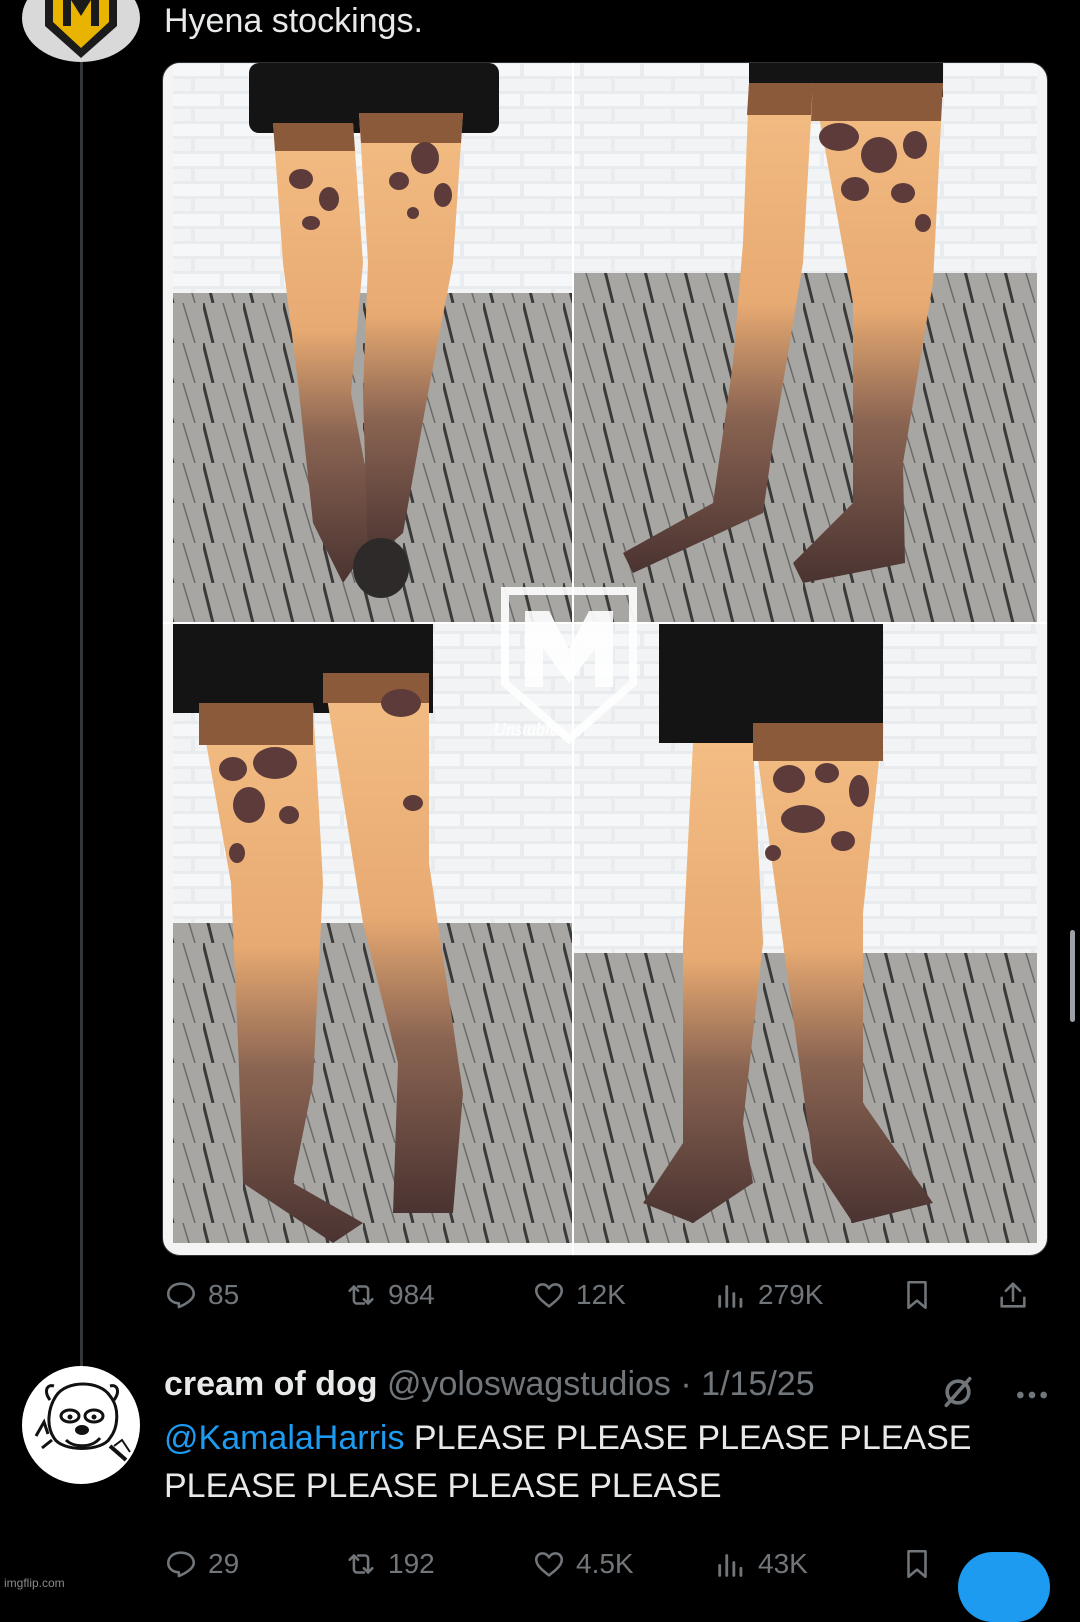 This screenshot has height=1622, width=1080. What do you see at coordinates (284, 1438) in the screenshot?
I see `mention-link: @KamalaHarris` at bounding box center [284, 1438].